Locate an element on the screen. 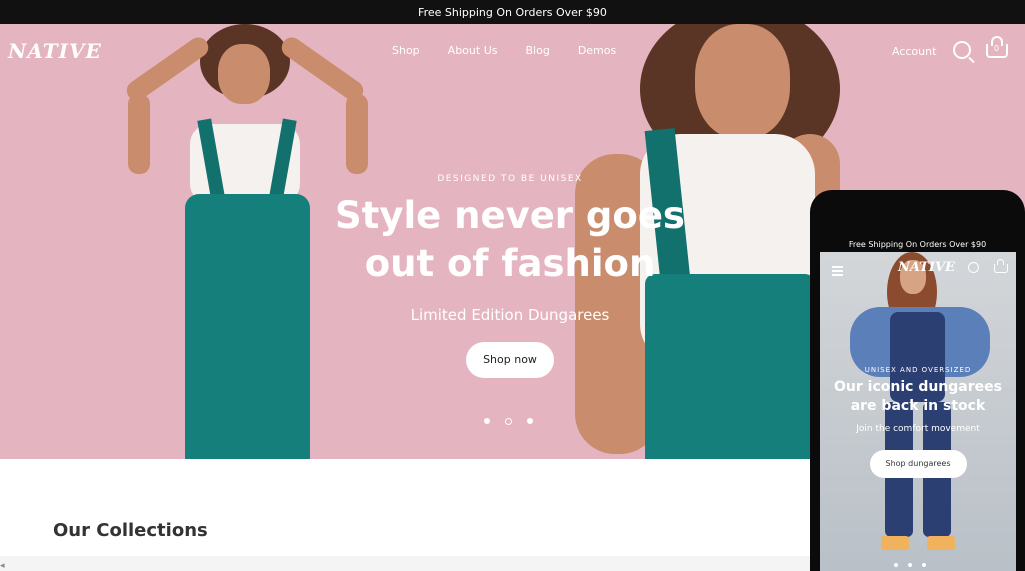 The height and width of the screenshot is (571, 1025). hero-headline-line-2: out of fashion is located at coordinates (510, 263).